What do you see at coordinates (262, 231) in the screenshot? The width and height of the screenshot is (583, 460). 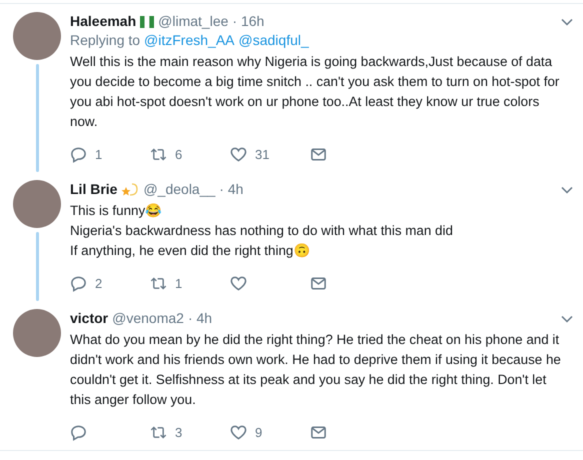 I see `tweet-text: This is funny😂 Nigeria's backwardness has nothing to do with what this man did If anything, he even did the right thing🙃` at bounding box center [262, 231].